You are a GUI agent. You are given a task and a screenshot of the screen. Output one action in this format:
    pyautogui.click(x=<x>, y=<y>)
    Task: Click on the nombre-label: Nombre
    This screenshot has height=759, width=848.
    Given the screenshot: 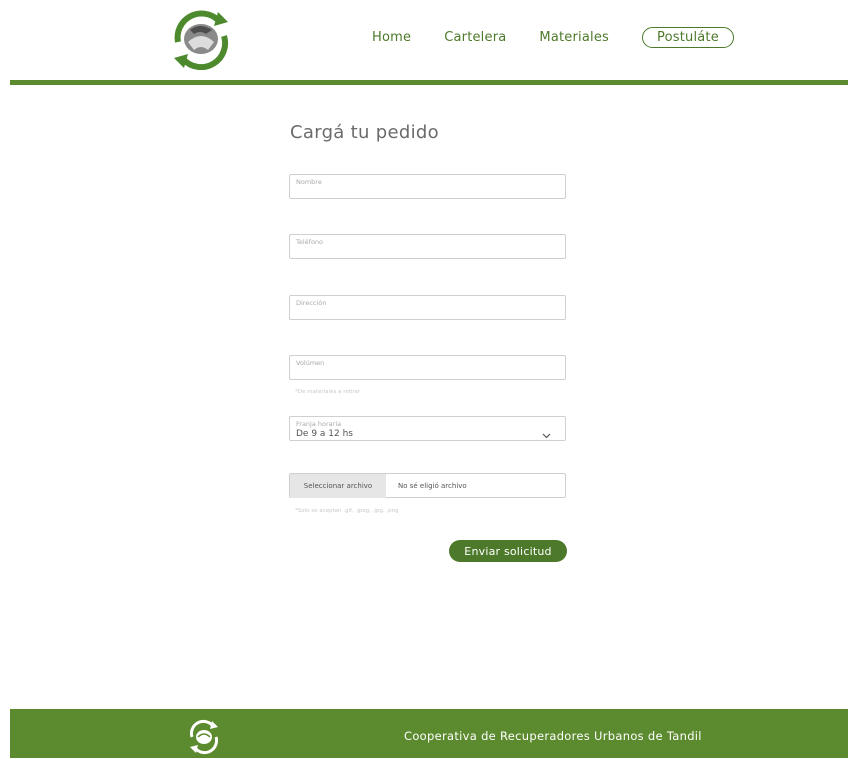 What is the action you would take?
    pyautogui.click(x=309, y=182)
    